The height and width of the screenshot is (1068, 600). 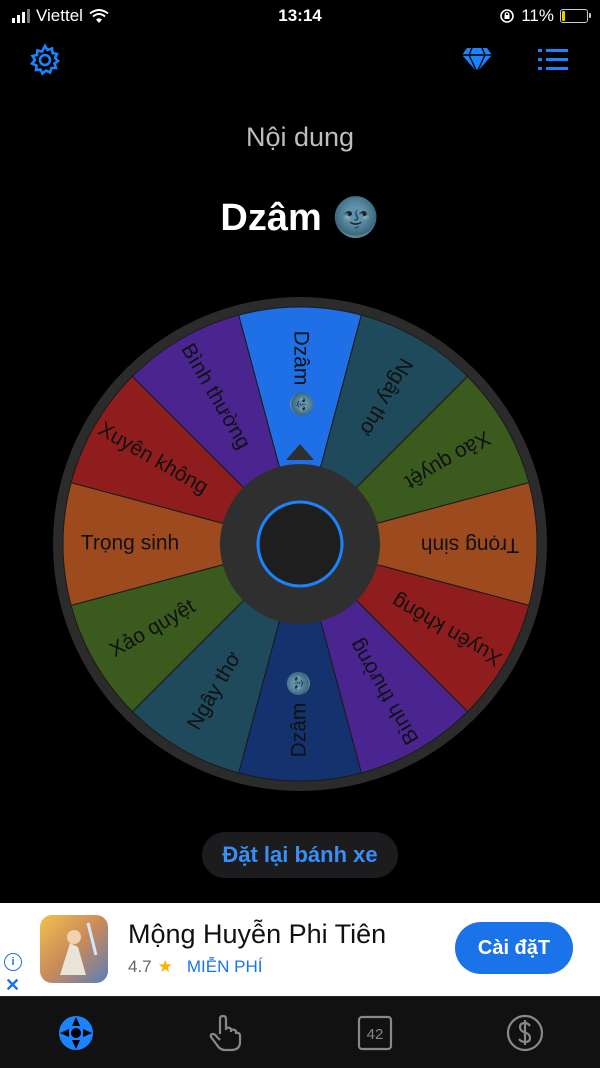 I want to click on number-icon: 42, so click(x=375, y=1033).